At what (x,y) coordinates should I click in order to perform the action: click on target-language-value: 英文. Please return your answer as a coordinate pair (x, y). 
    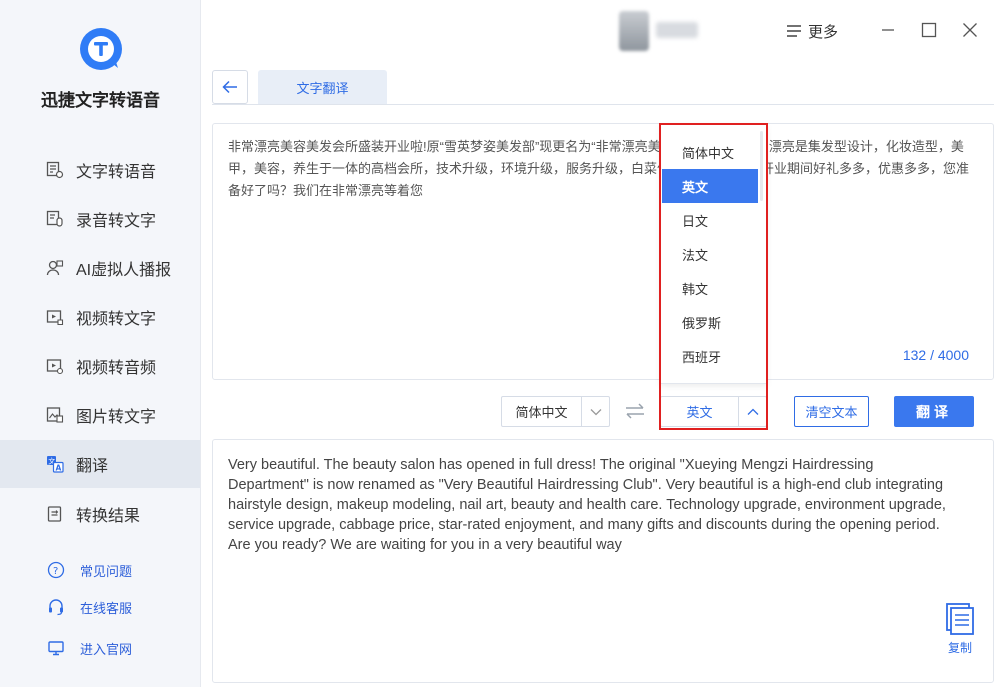
    Looking at the image, I should click on (699, 412).